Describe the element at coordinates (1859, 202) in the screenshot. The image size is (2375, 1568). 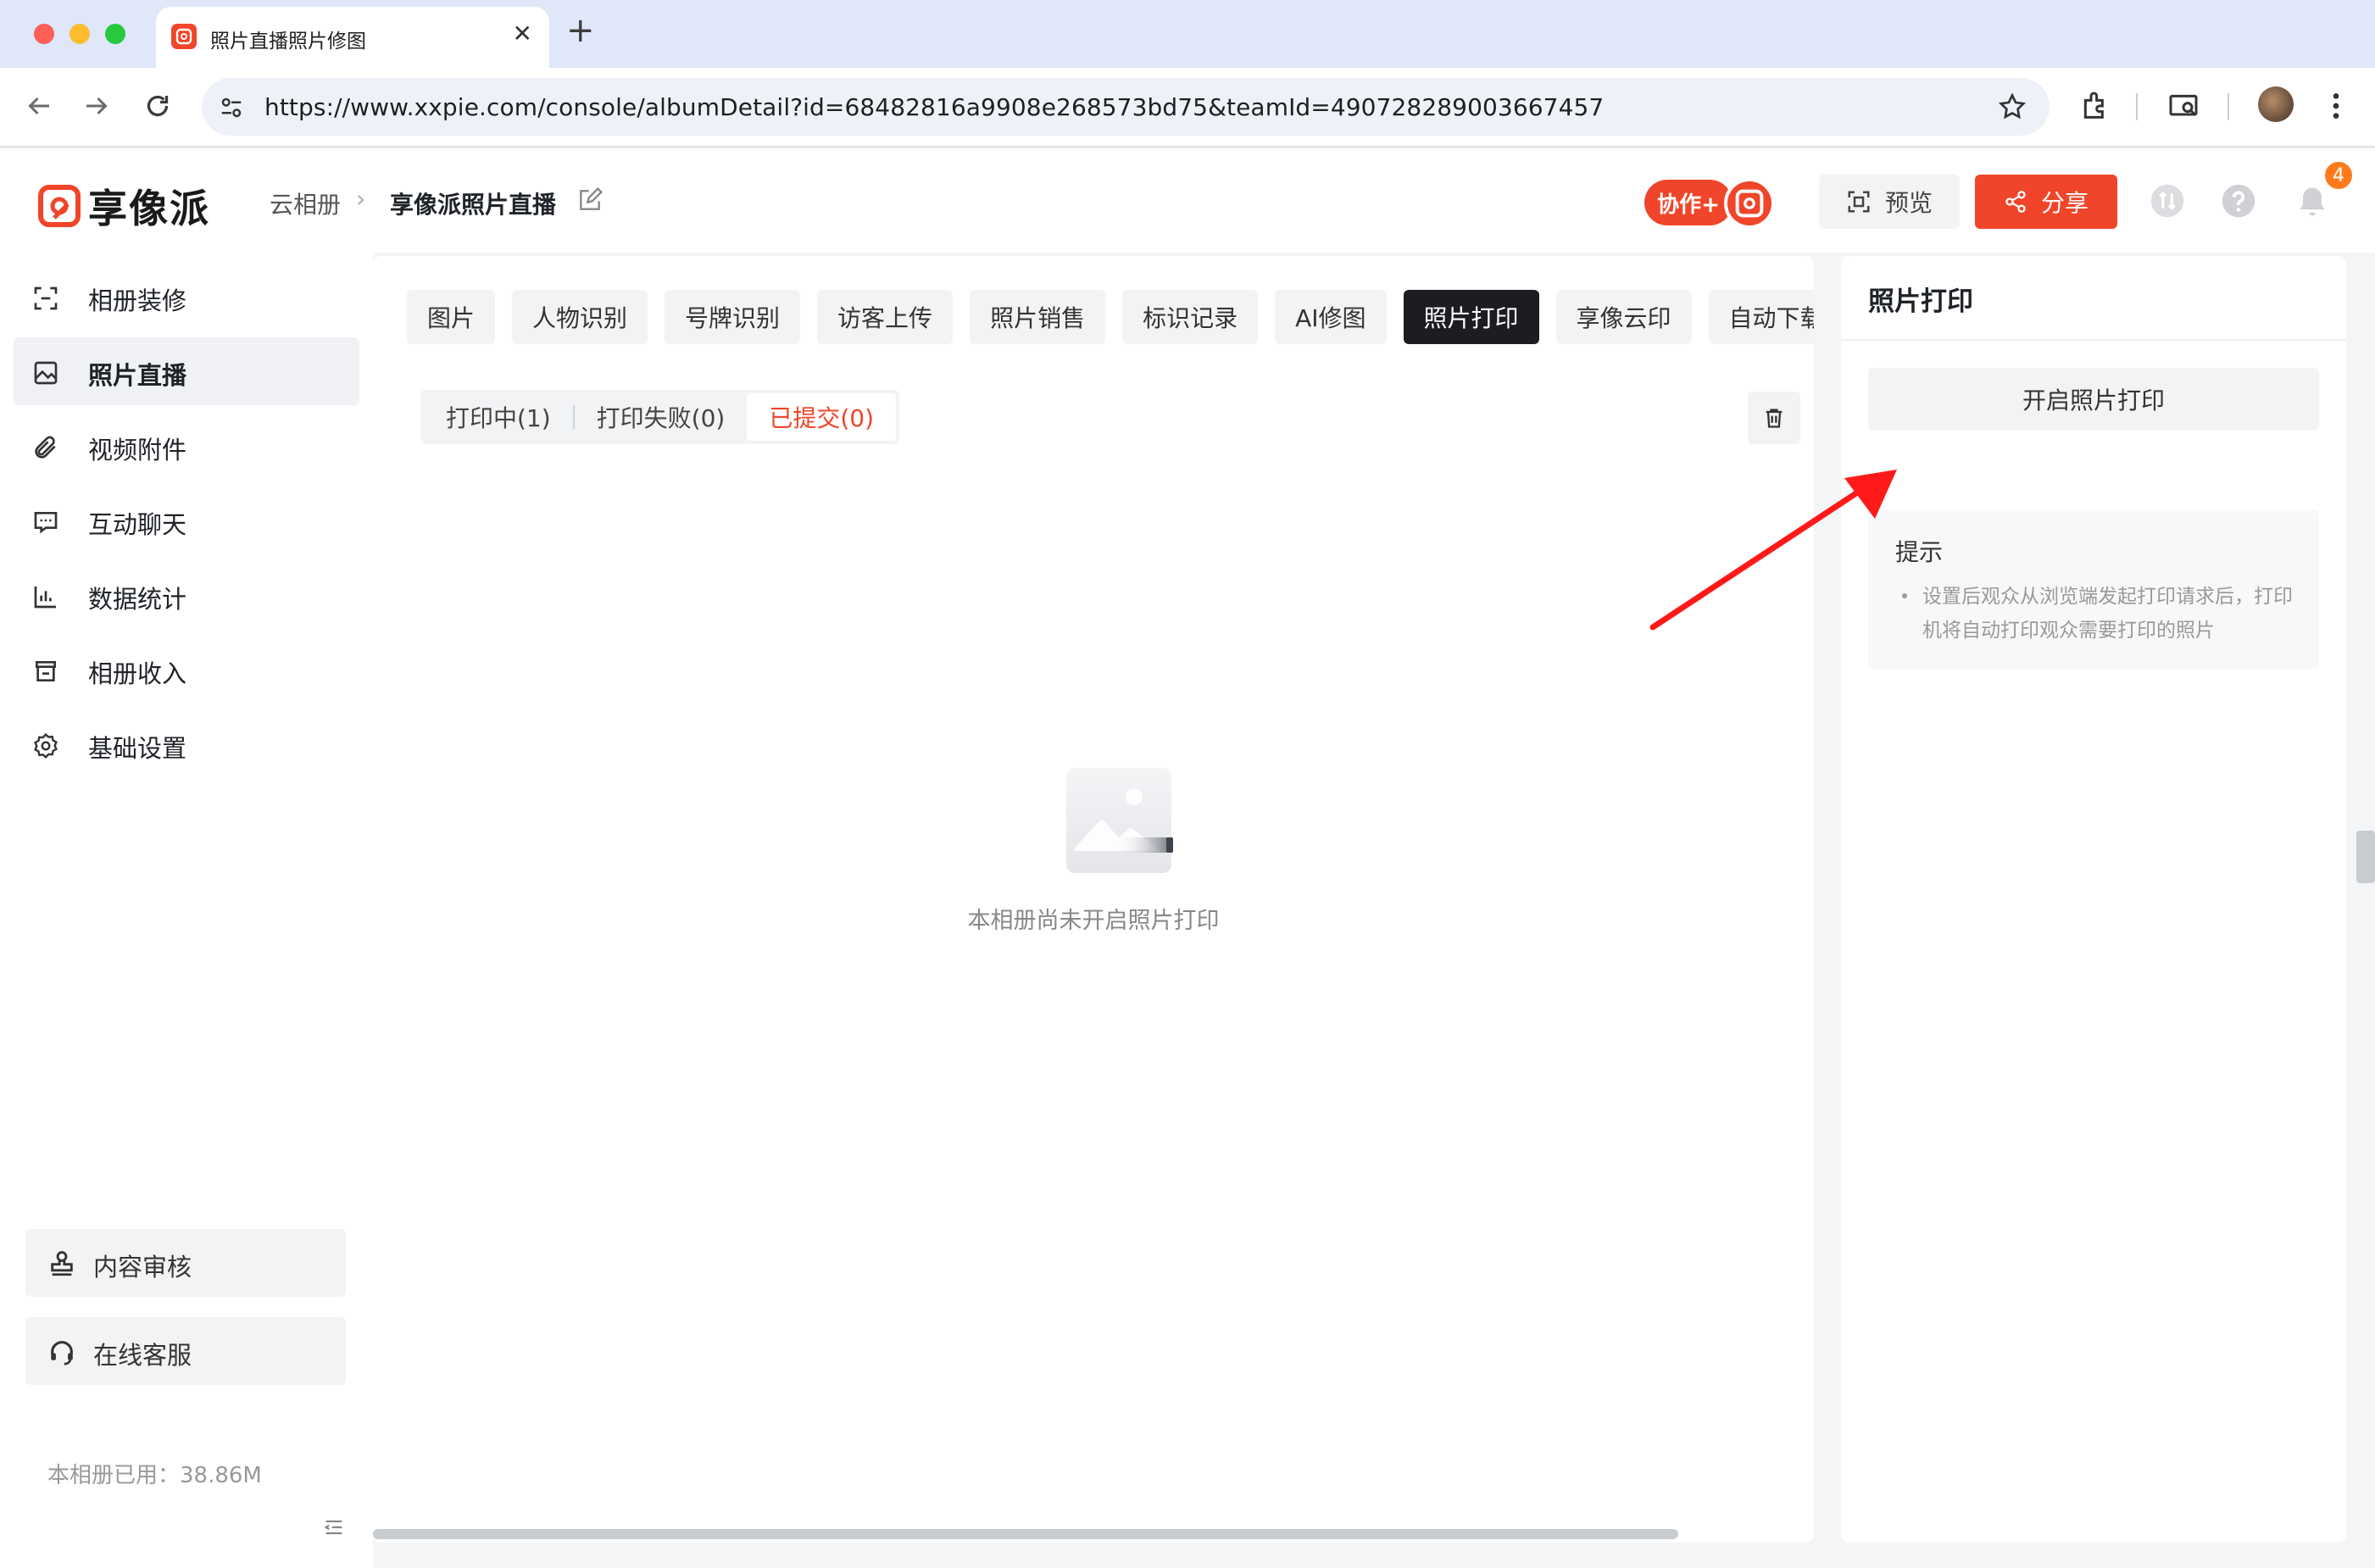
I see `scan-icon` at that location.